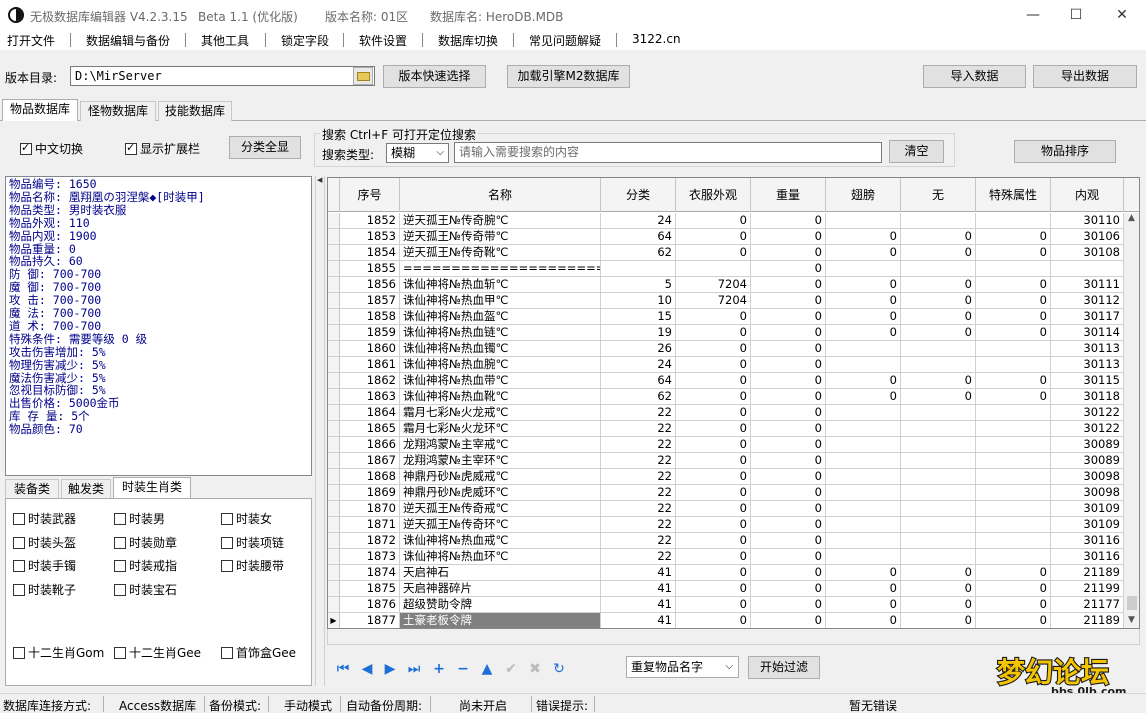 Image resolution: width=1146 pixels, height=713 pixels. What do you see at coordinates (500, 301) in the screenshot?
I see `table-cell: 诛仙神将№热血甲℃` at bounding box center [500, 301].